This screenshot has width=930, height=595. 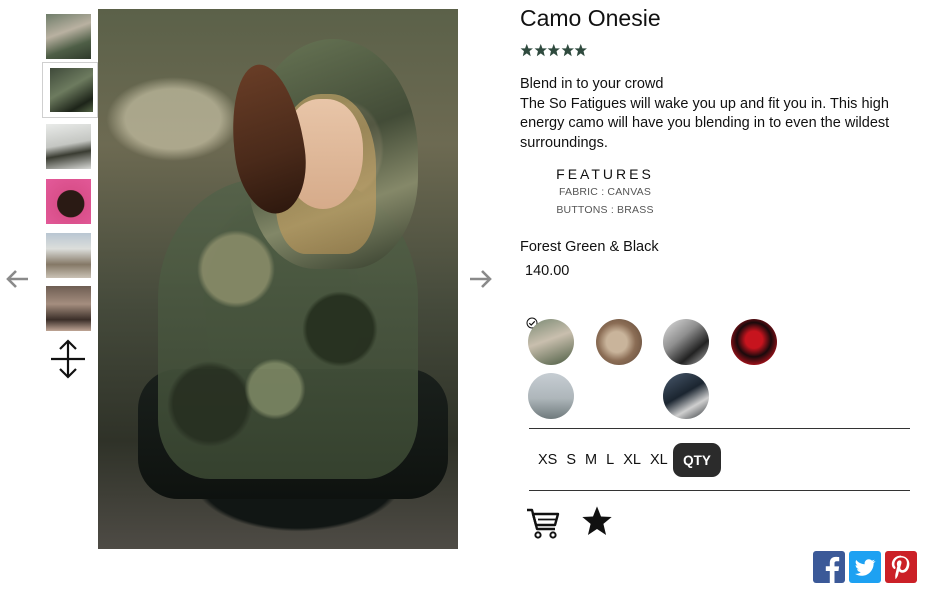 I want to click on swatch-1-selected, so click(x=551, y=342).